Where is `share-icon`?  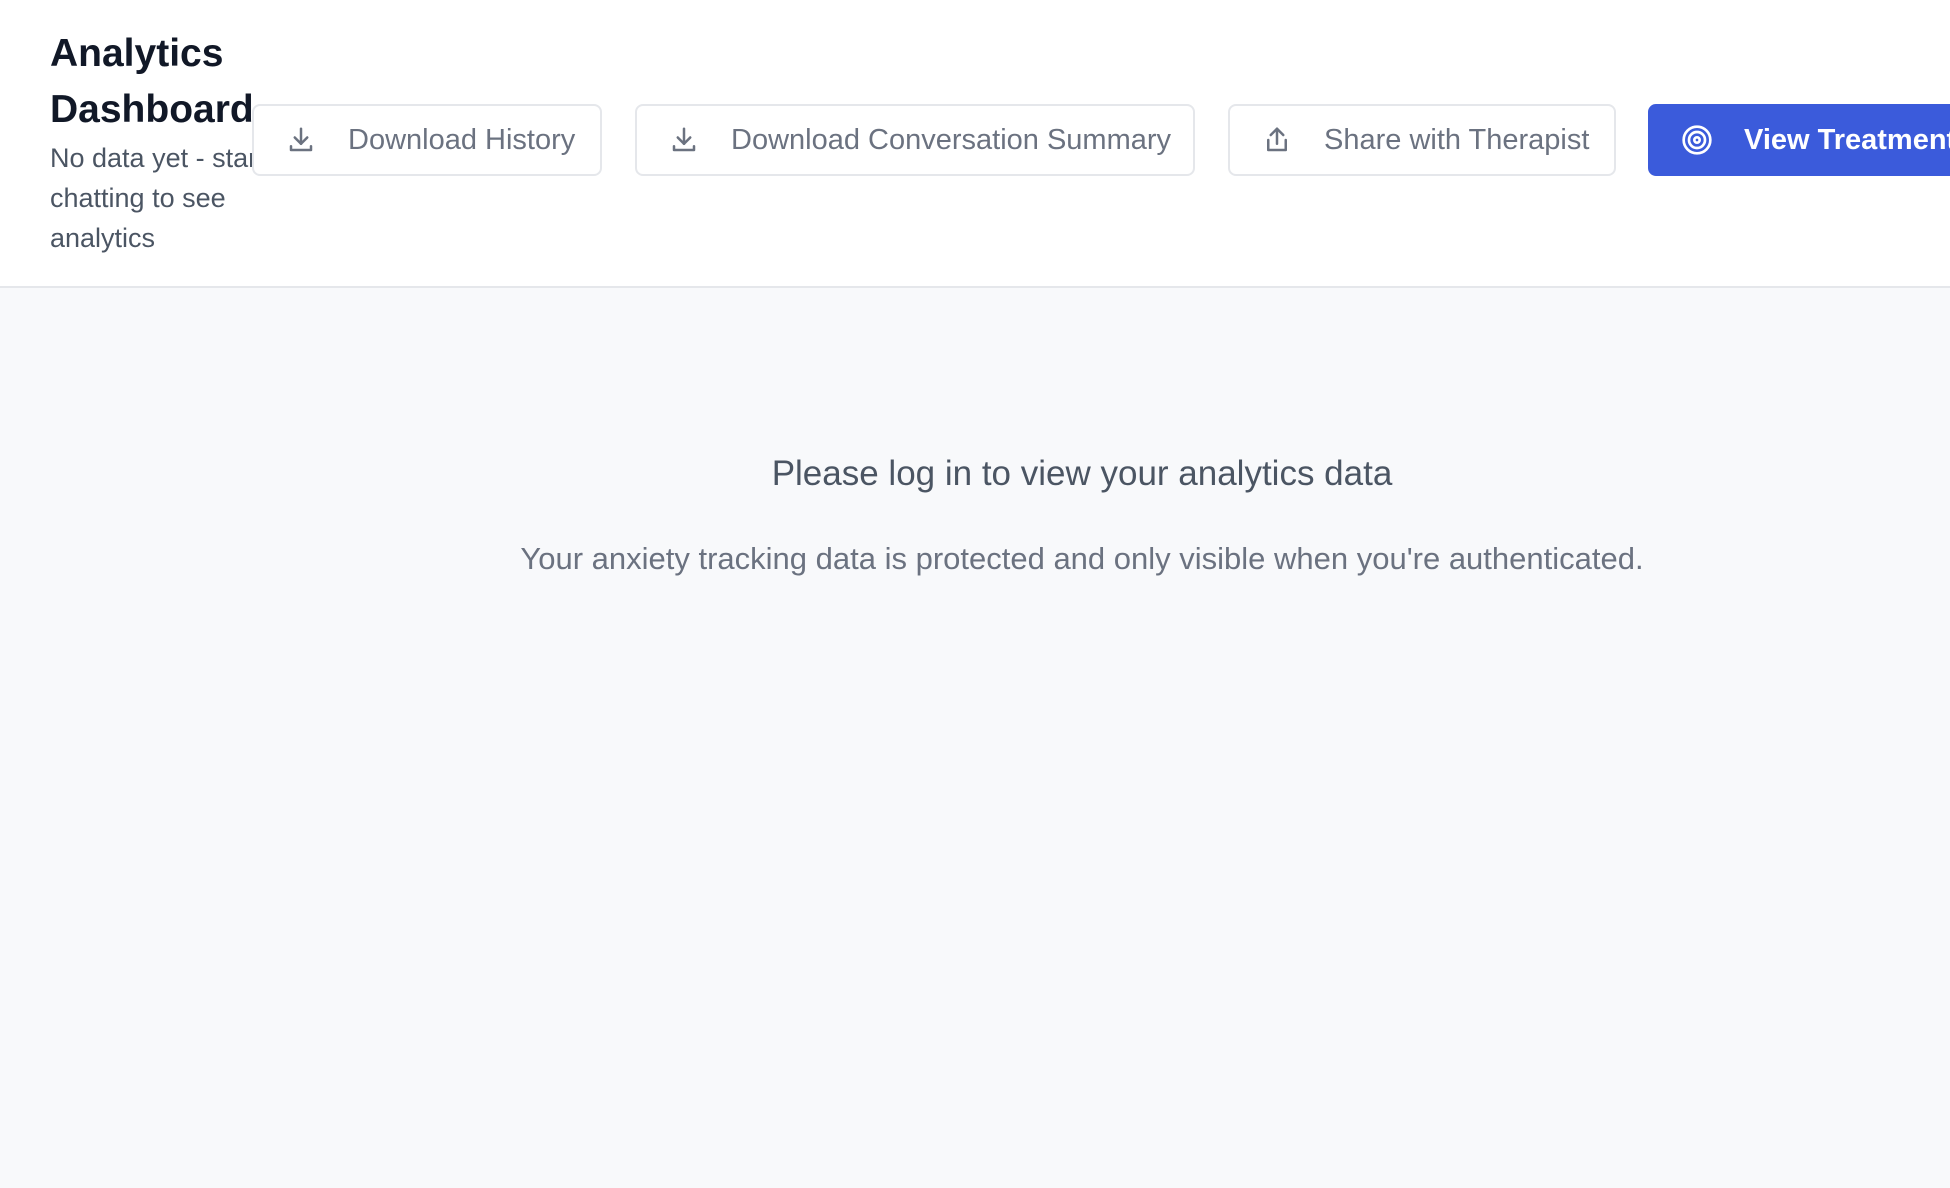 share-icon is located at coordinates (1277, 140).